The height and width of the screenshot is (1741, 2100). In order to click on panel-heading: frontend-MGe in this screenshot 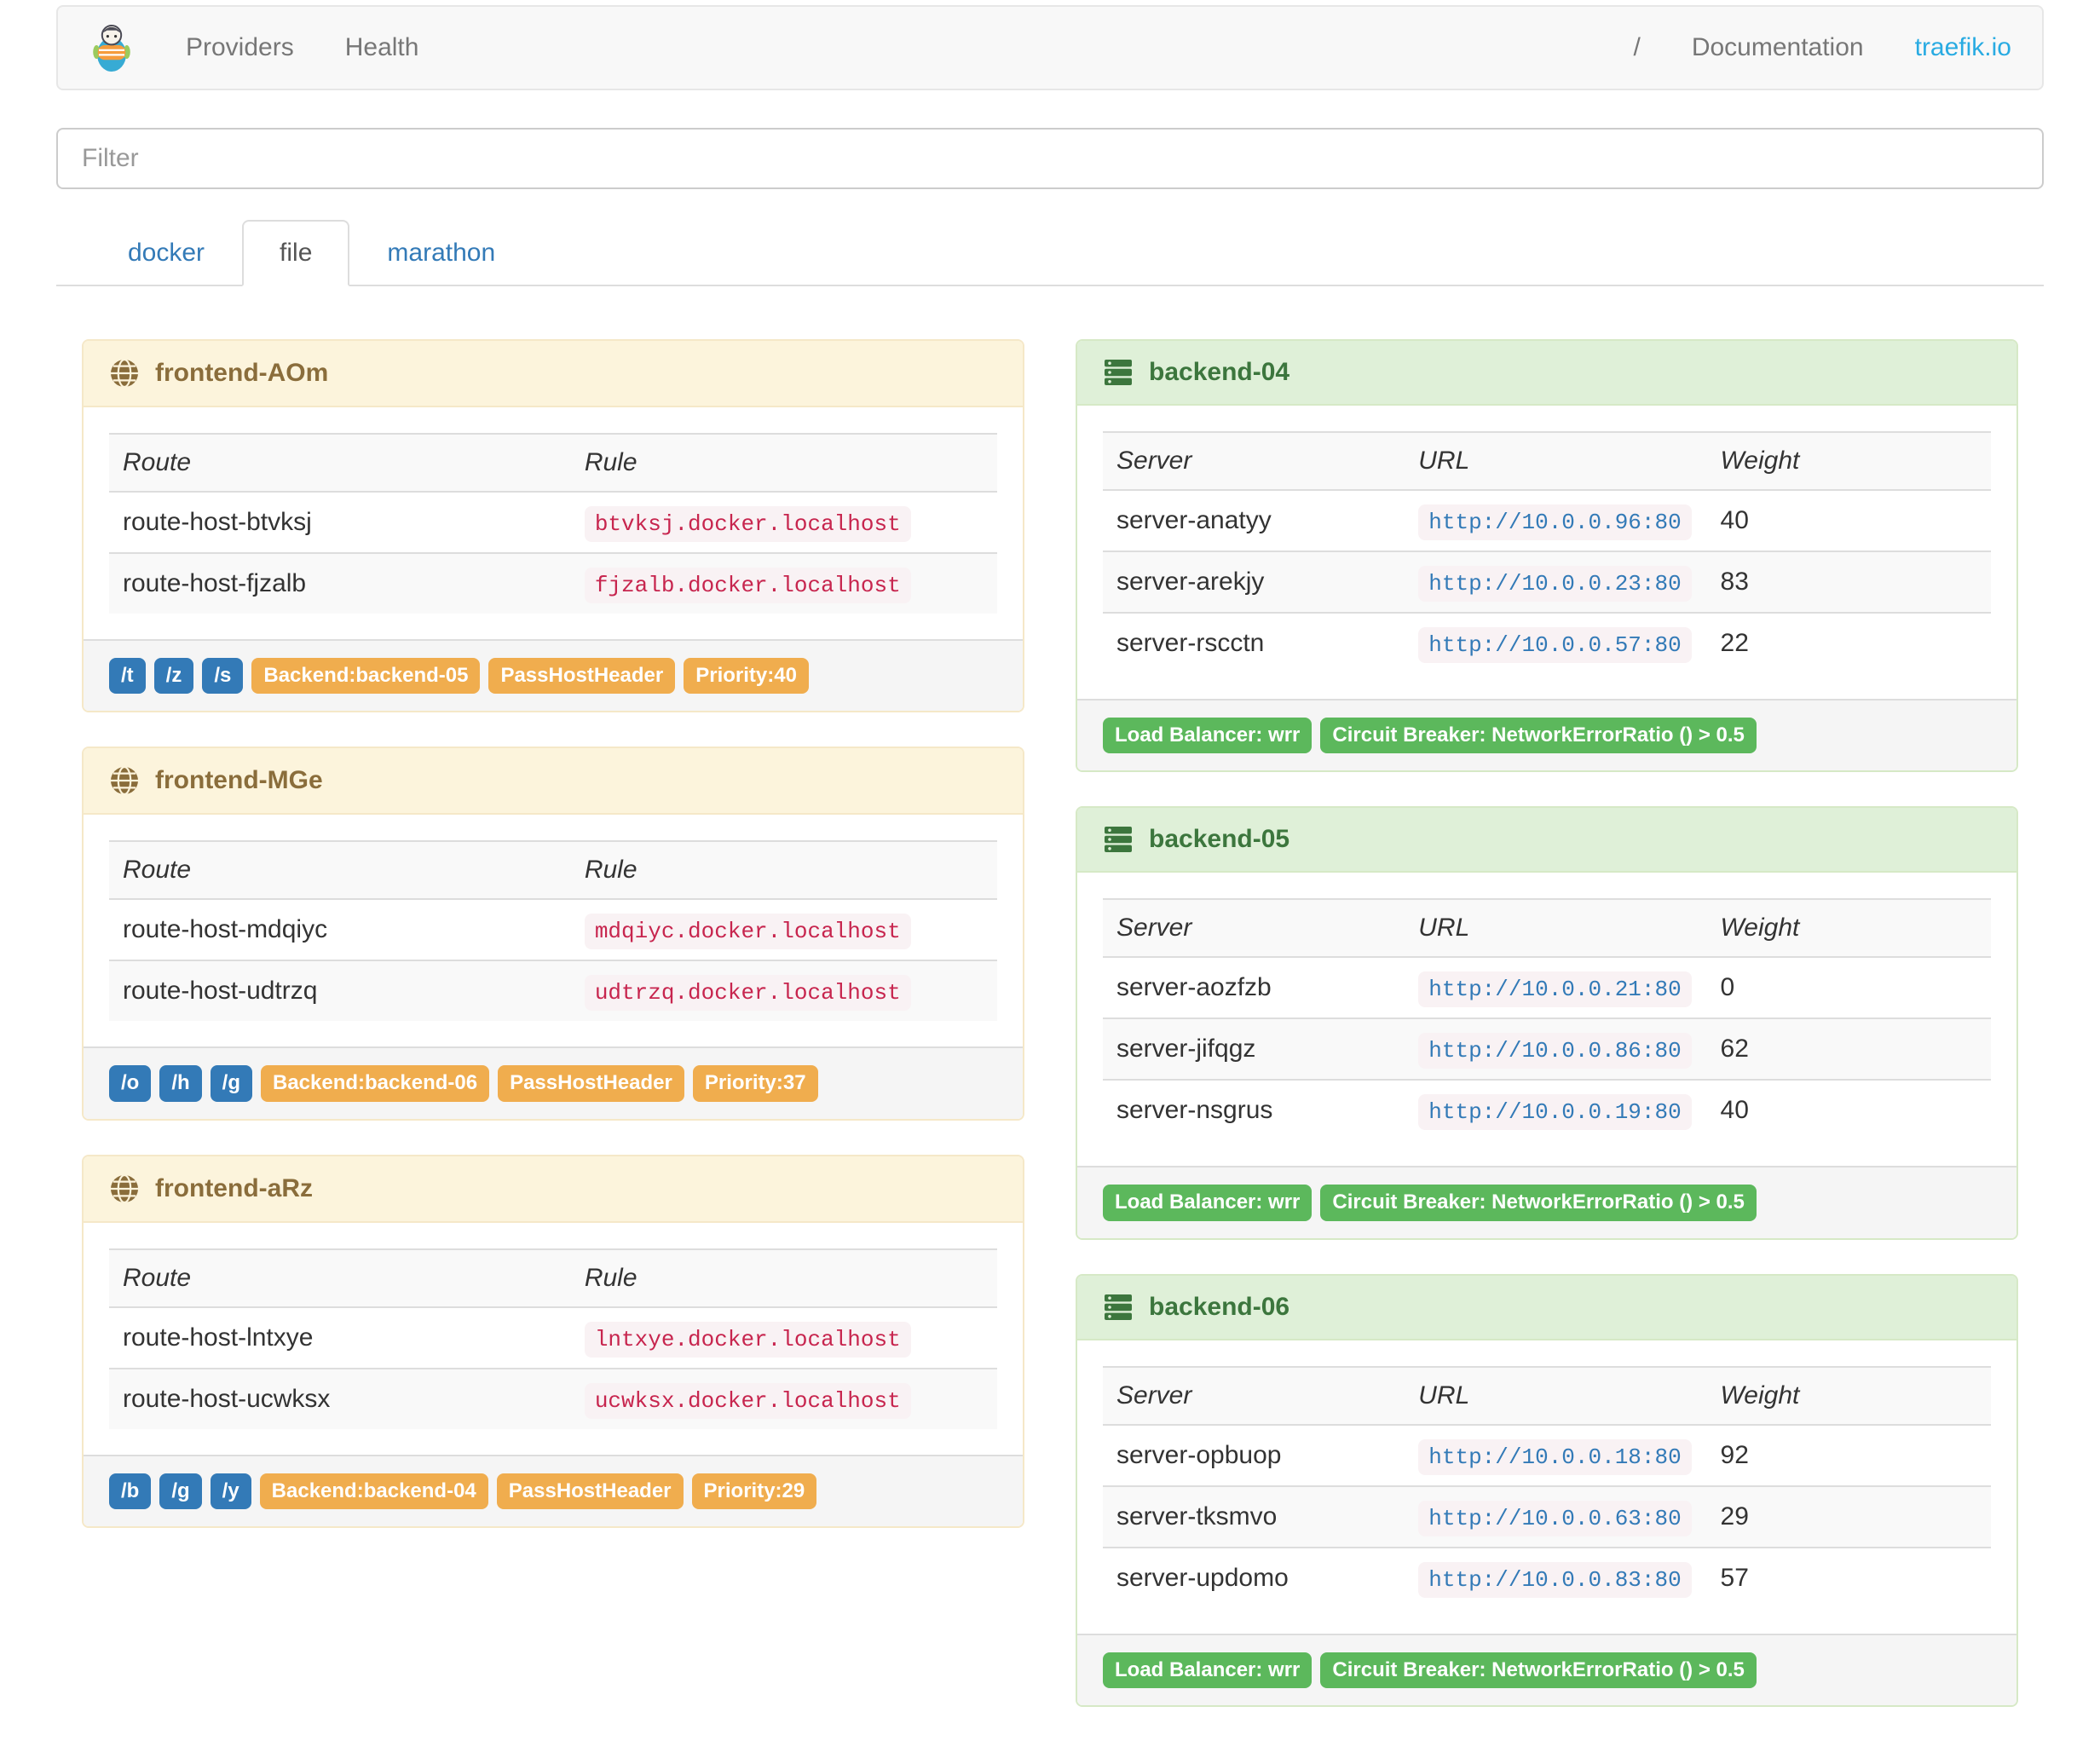, I will do `click(554, 782)`.